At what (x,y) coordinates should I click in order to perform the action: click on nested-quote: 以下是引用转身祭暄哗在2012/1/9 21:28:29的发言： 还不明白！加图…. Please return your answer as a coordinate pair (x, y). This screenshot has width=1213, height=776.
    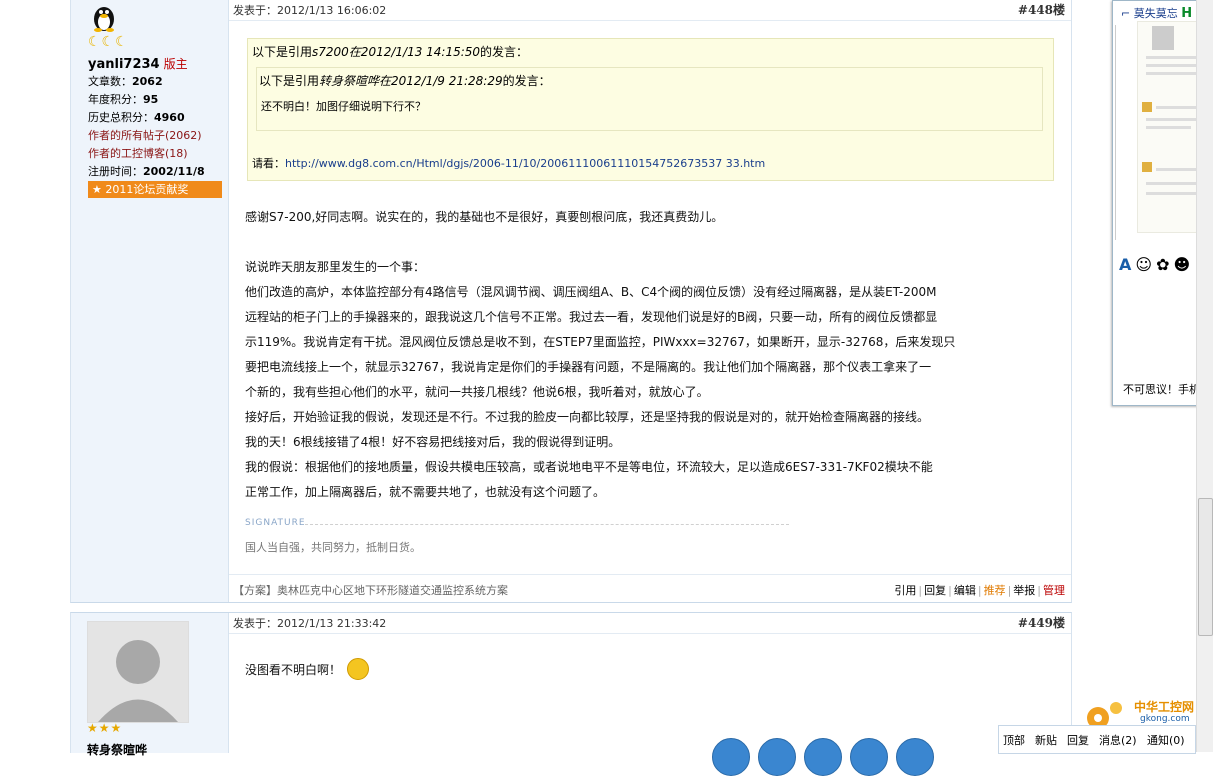
    Looking at the image, I should click on (649, 99).